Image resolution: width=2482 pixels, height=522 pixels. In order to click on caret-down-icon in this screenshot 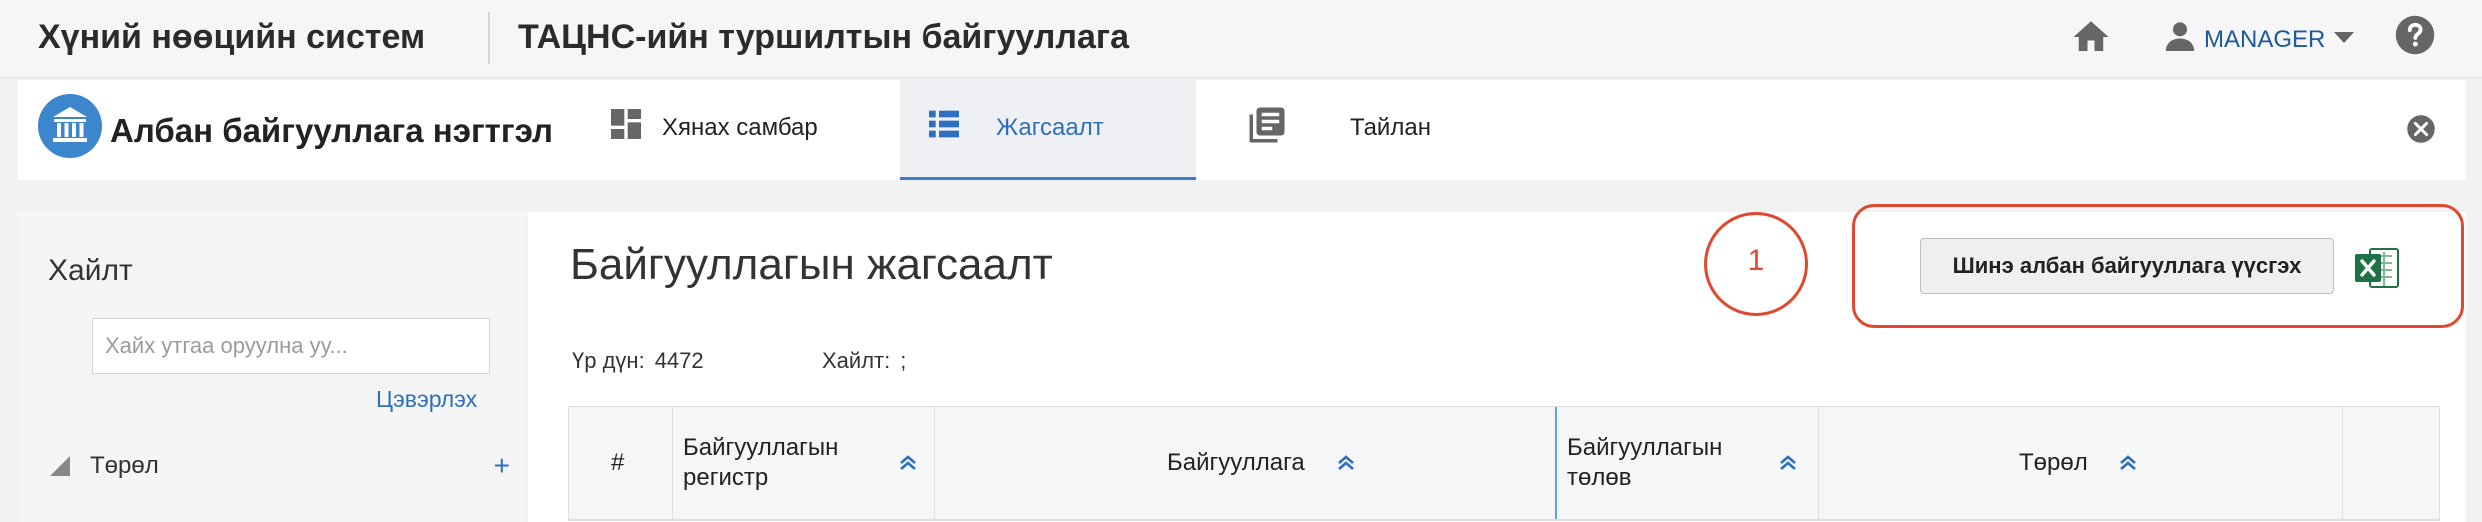, I will do `click(2344, 37)`.